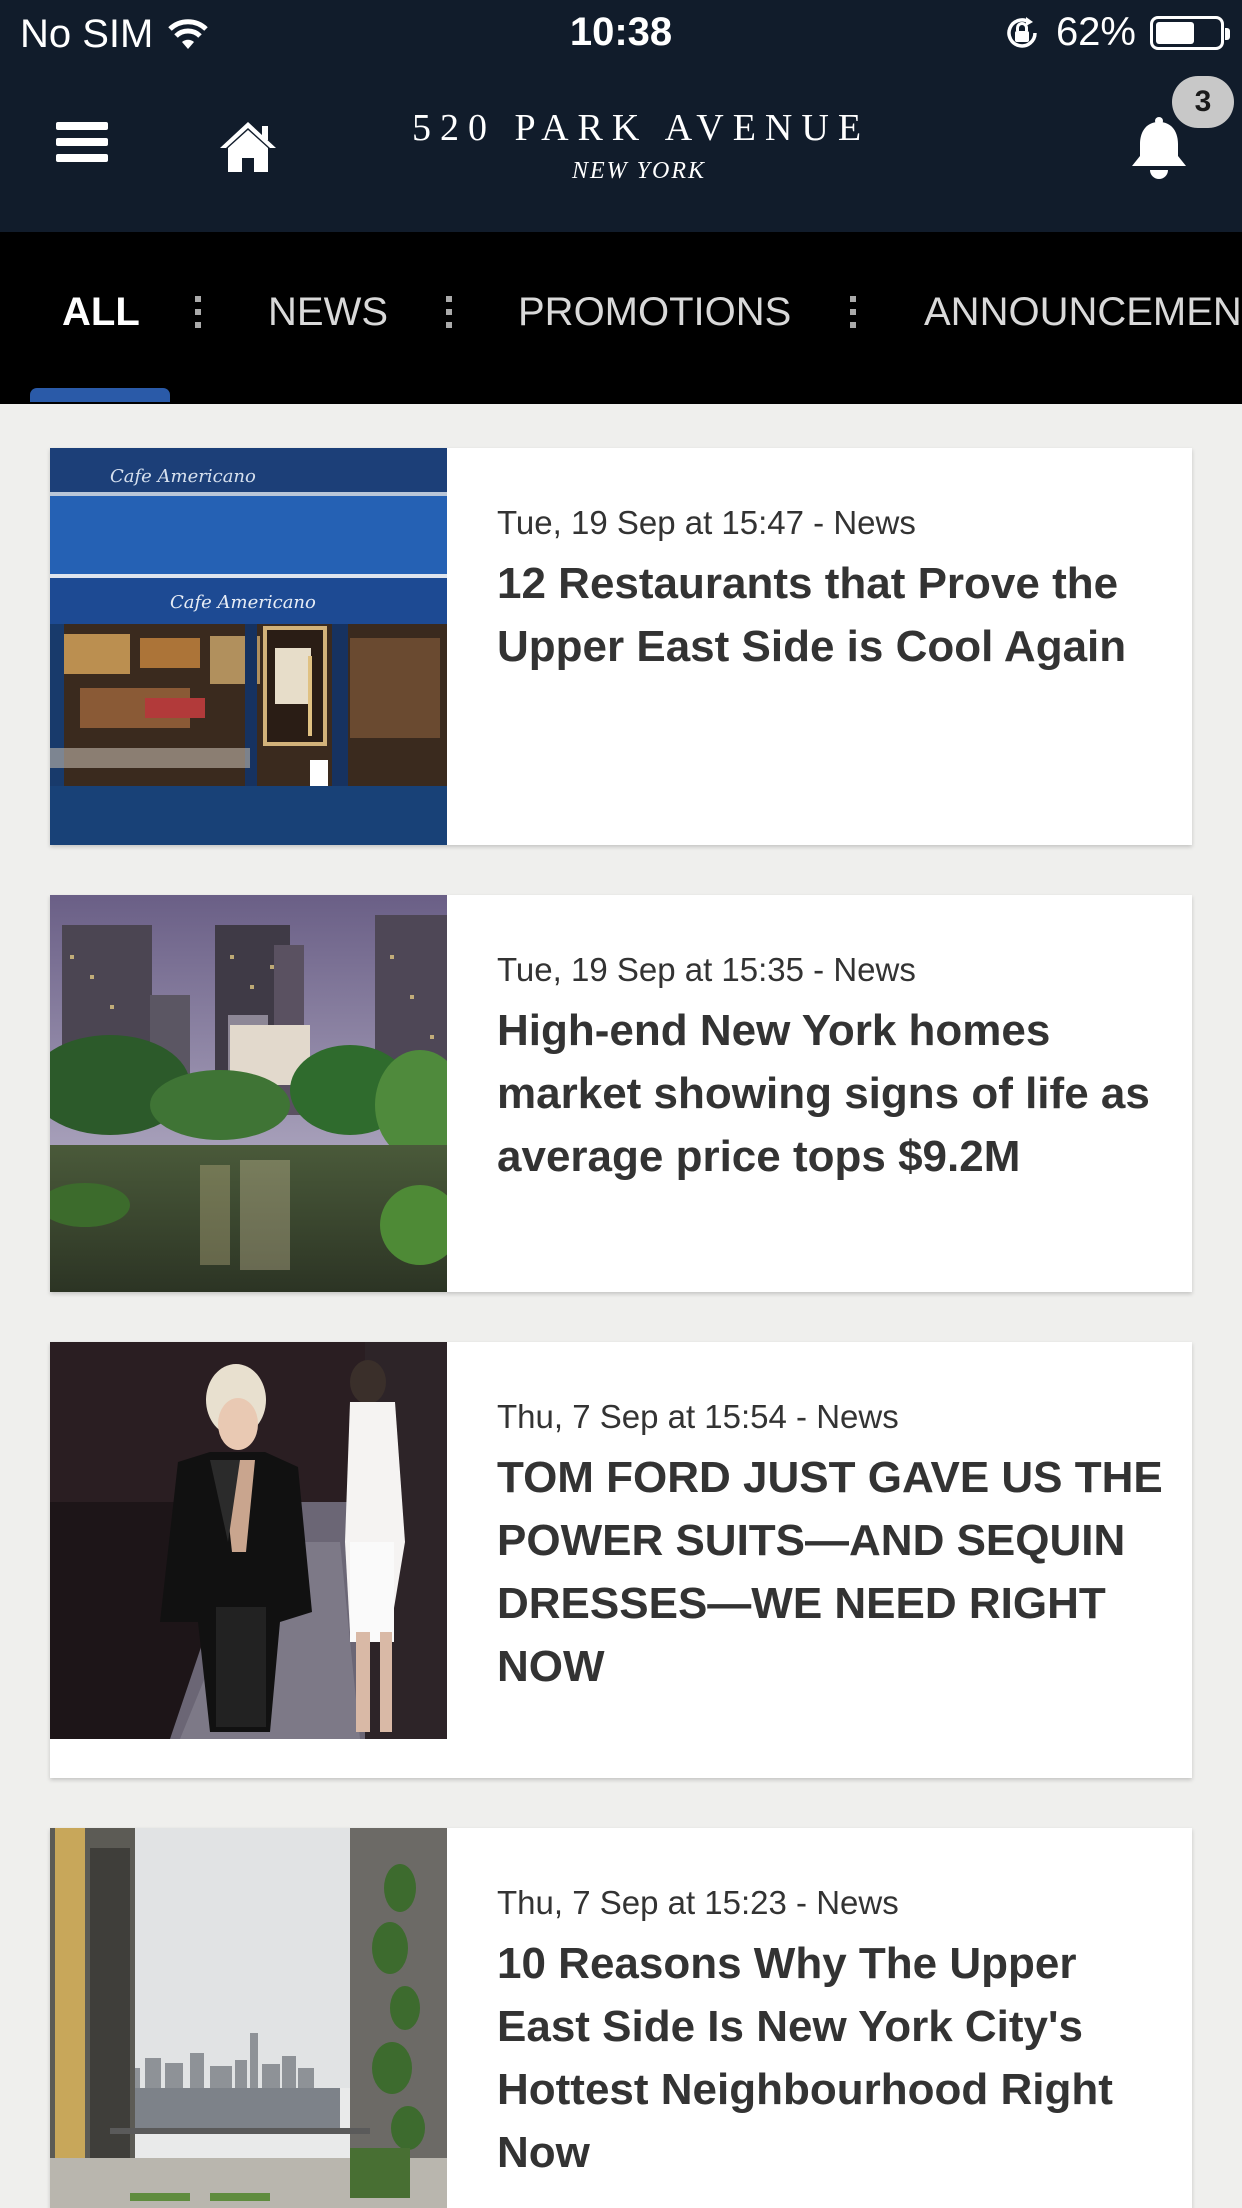 The image size is (1242, 2208). I want to click on article-meta: Thu, 7 Sep at 15:54 - News, so click(698, 1416).